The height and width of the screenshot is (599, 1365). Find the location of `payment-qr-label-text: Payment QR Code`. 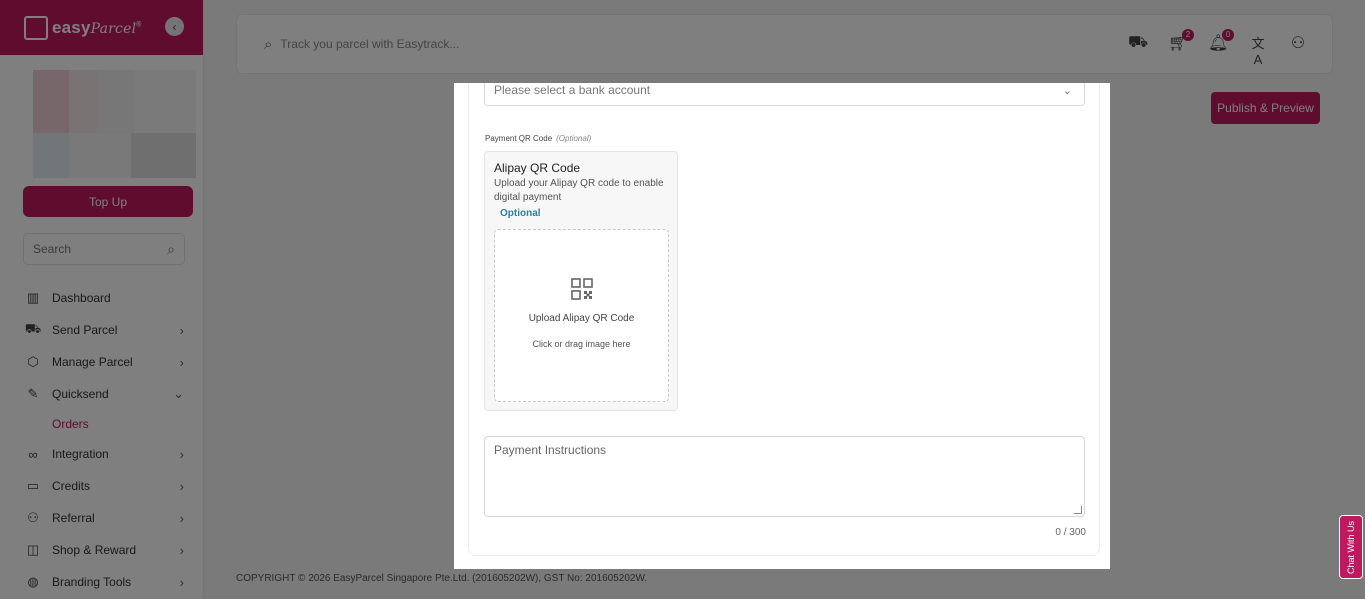

payment-qr-label-text: Payment QR Code is located at coordinates (519, 138).